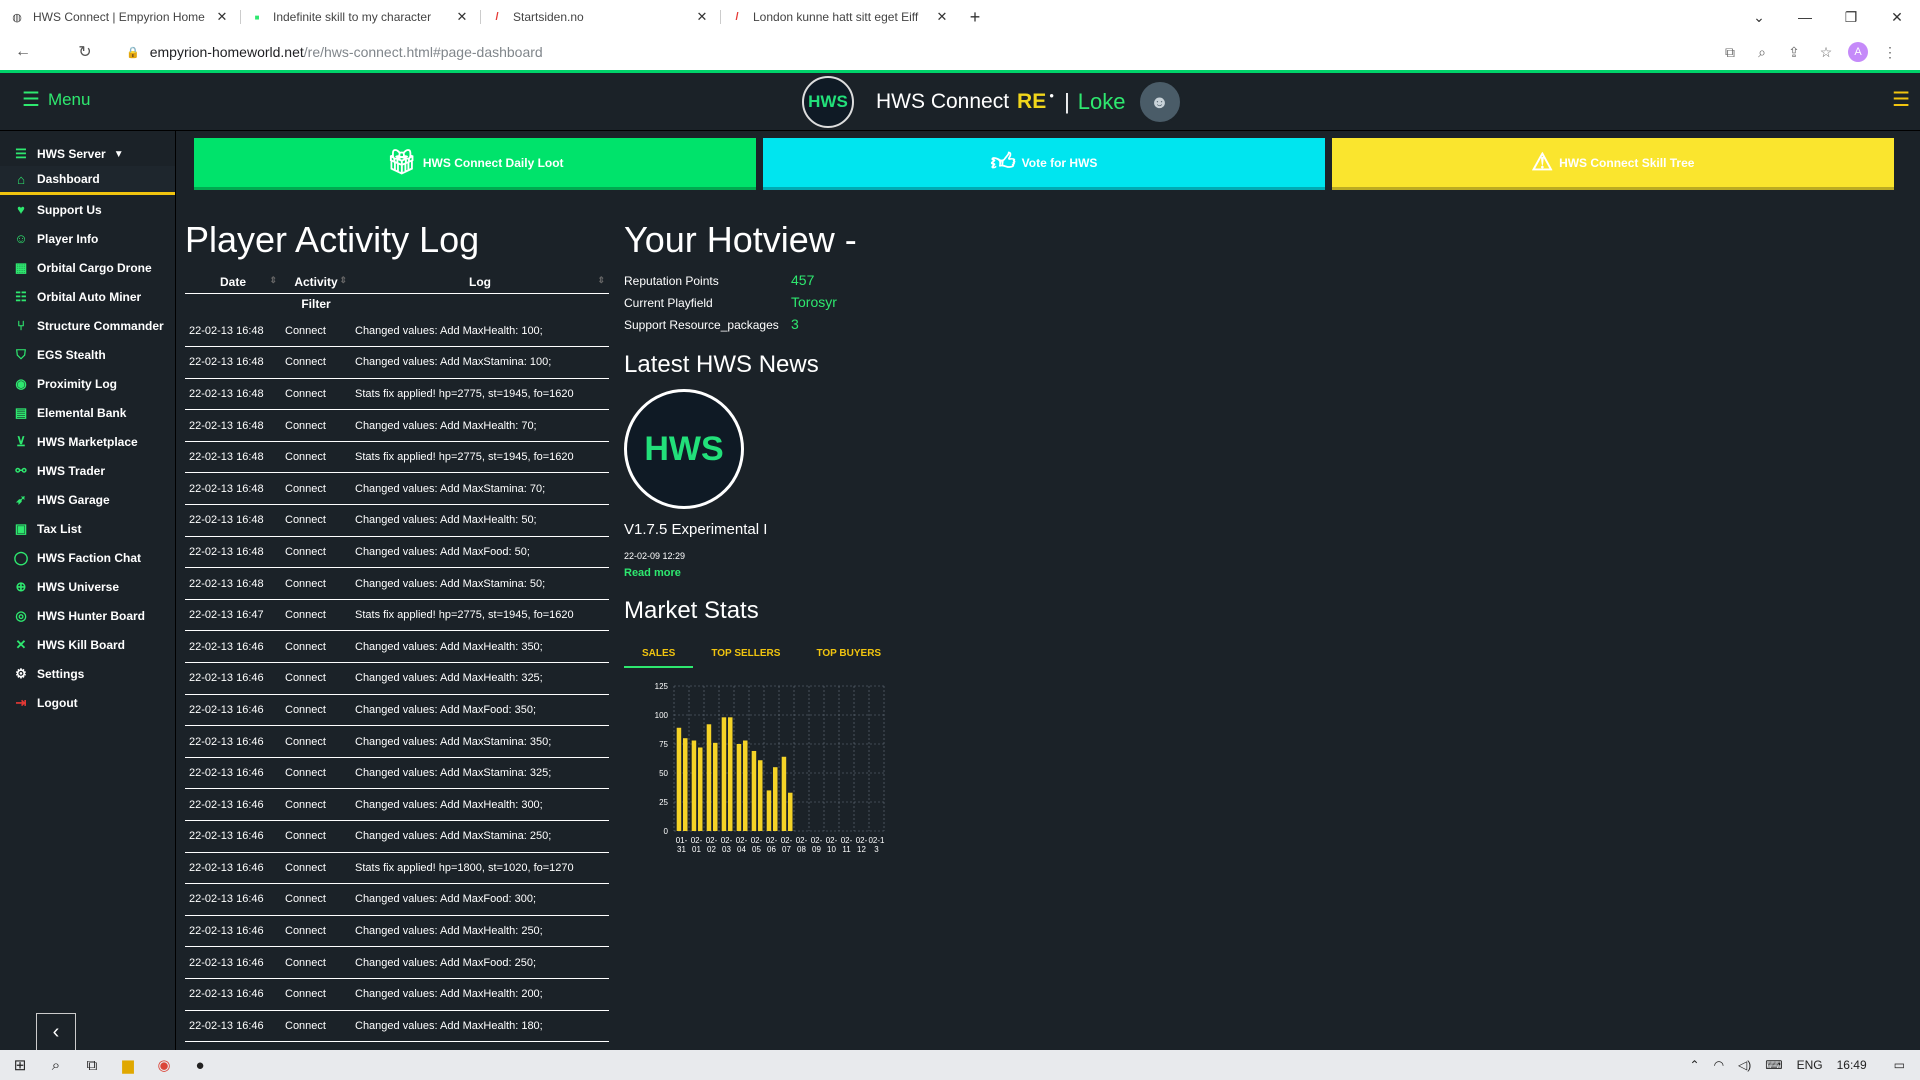 The height and width of the screenshot is (1080, 1920). I want to click on sidebar-item-hws-trader: ⚯ HWS Trader, so click(87, 470).